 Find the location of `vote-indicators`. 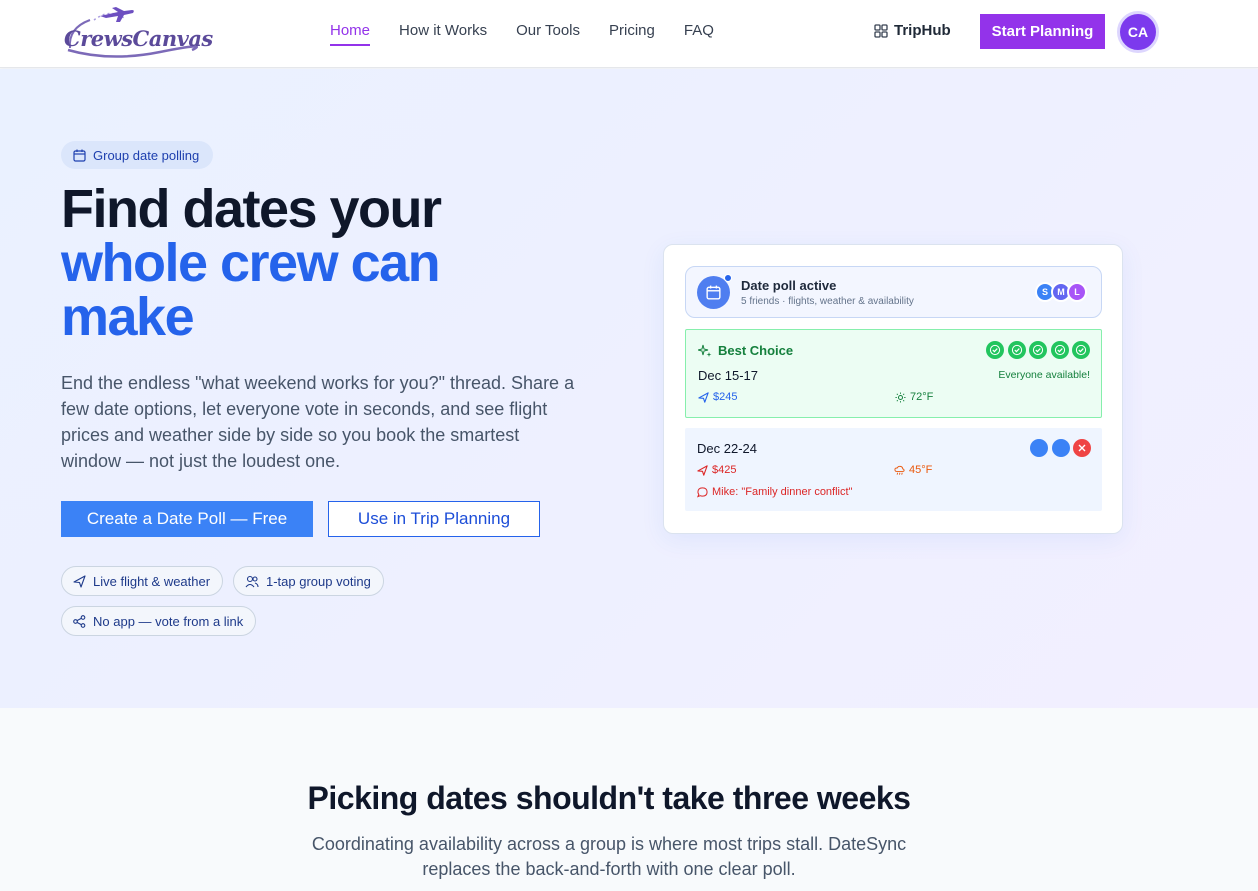

vote-indicators is located at coordinates (1059, 448).